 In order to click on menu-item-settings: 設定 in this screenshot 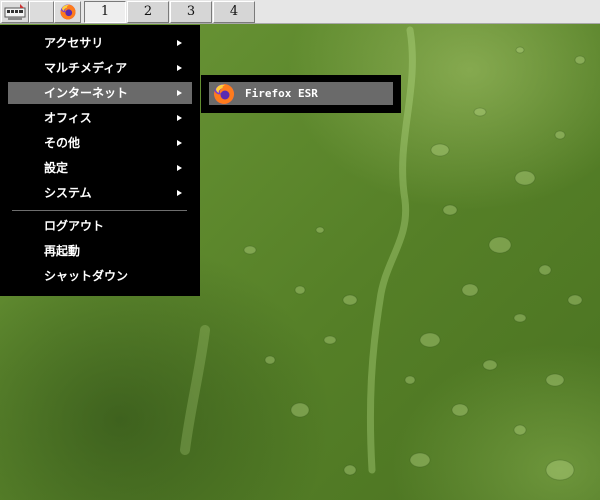, I will do `click(100, 168)`.